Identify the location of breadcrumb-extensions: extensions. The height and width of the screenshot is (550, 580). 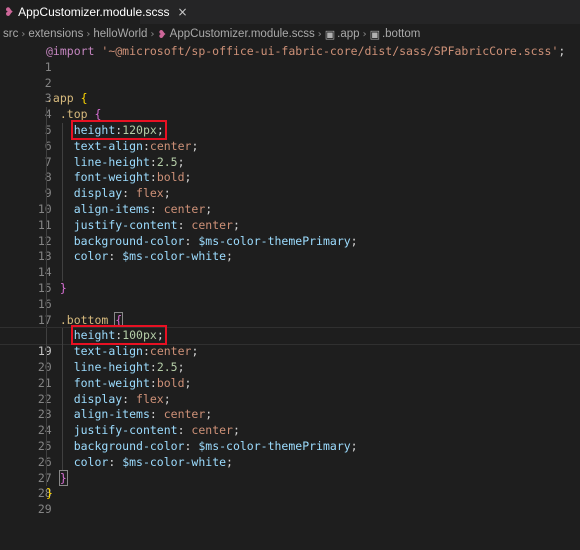
(55, 34).